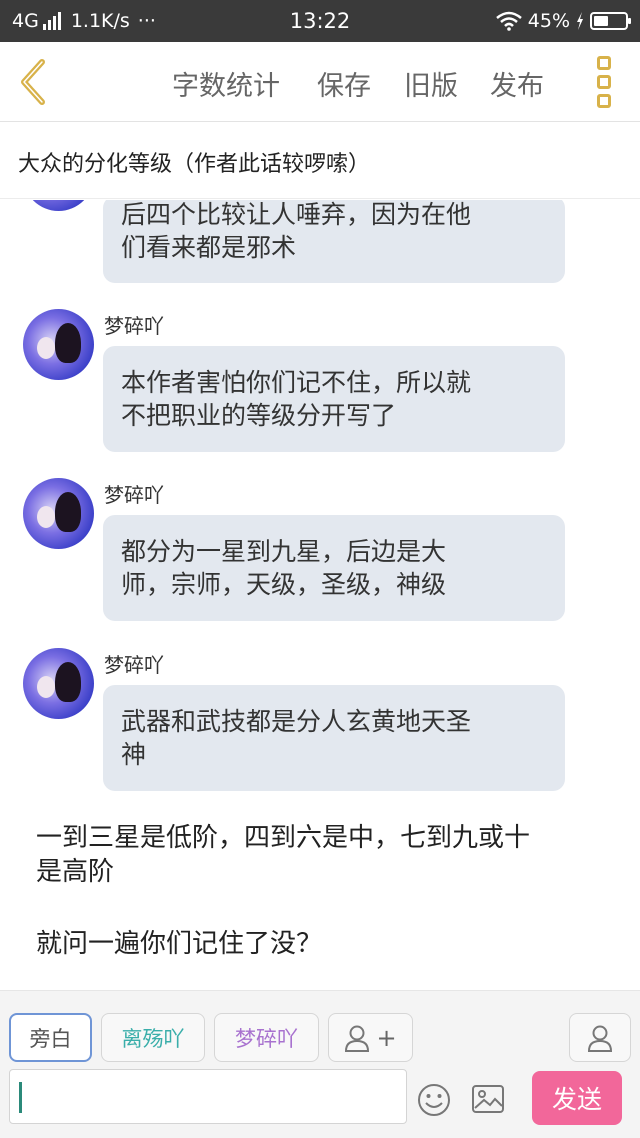 This screenshot has height=1138, width=640. I want to click on plus-icon: +, so click(386, 1037).